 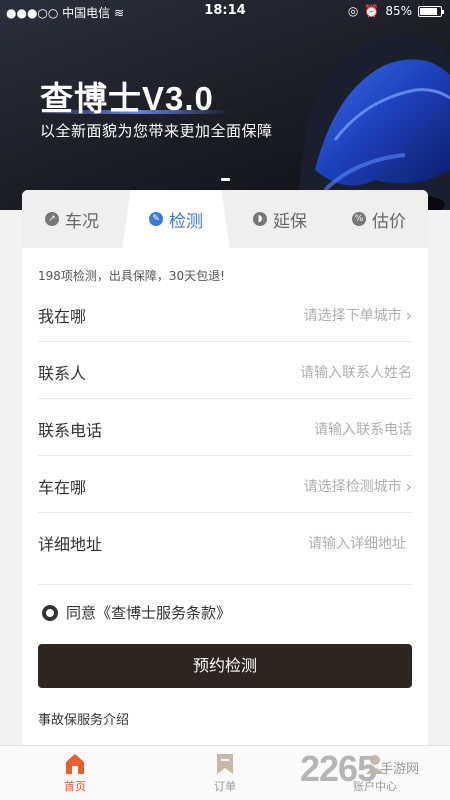 I want to click on field-contact-phone: 联系电话 请输入联系电话, so click(x=225, y=427).